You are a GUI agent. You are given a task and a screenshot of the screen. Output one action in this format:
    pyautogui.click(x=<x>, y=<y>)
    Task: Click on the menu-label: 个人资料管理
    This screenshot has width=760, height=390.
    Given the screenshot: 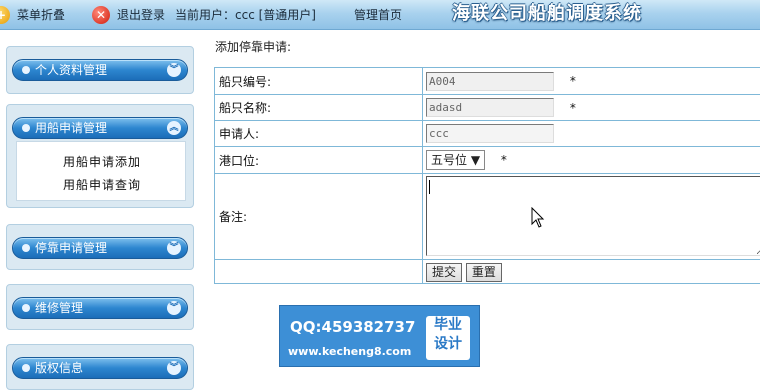 What is the action you would take?
    pyautogui.click(x=71, y=70)
    